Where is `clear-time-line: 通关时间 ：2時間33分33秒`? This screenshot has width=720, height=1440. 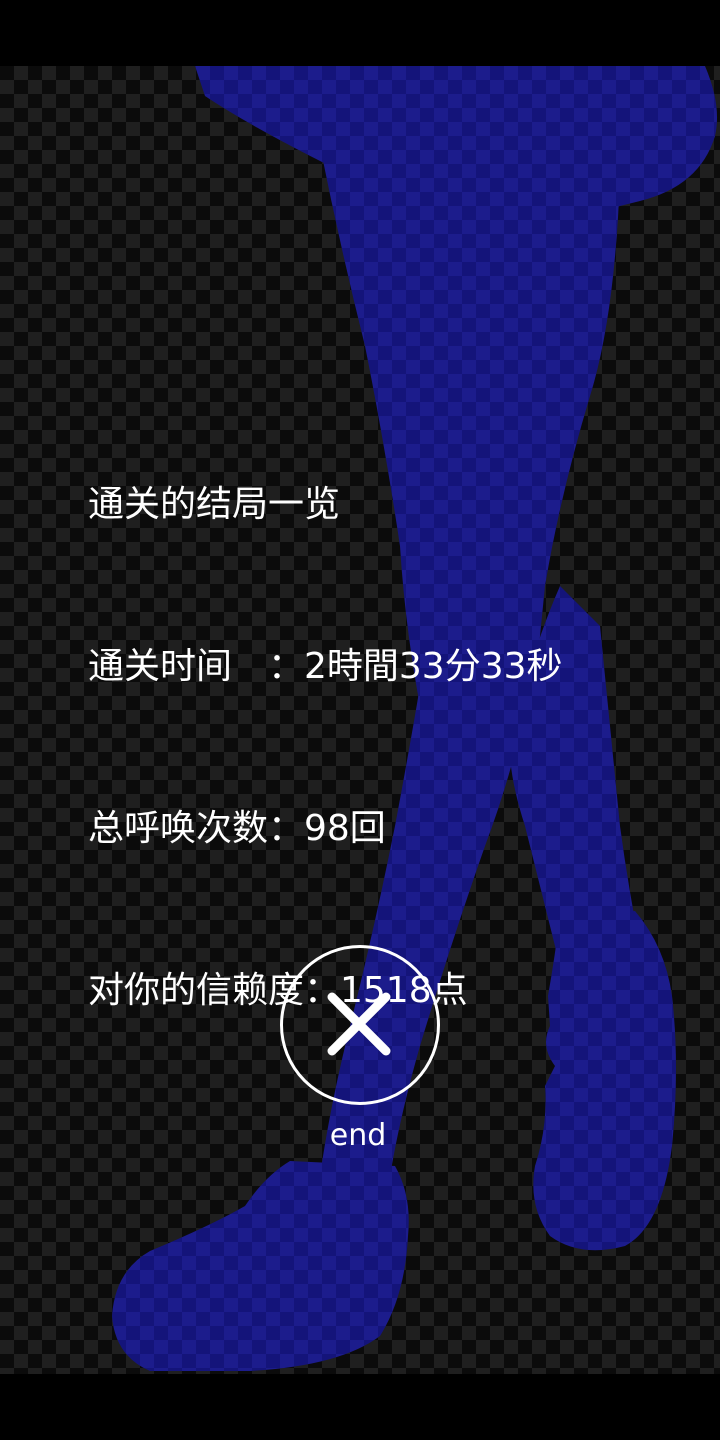 clear-time-line: 通关时间 ：2時間33分33秒 is located at coordinates (325, 666).